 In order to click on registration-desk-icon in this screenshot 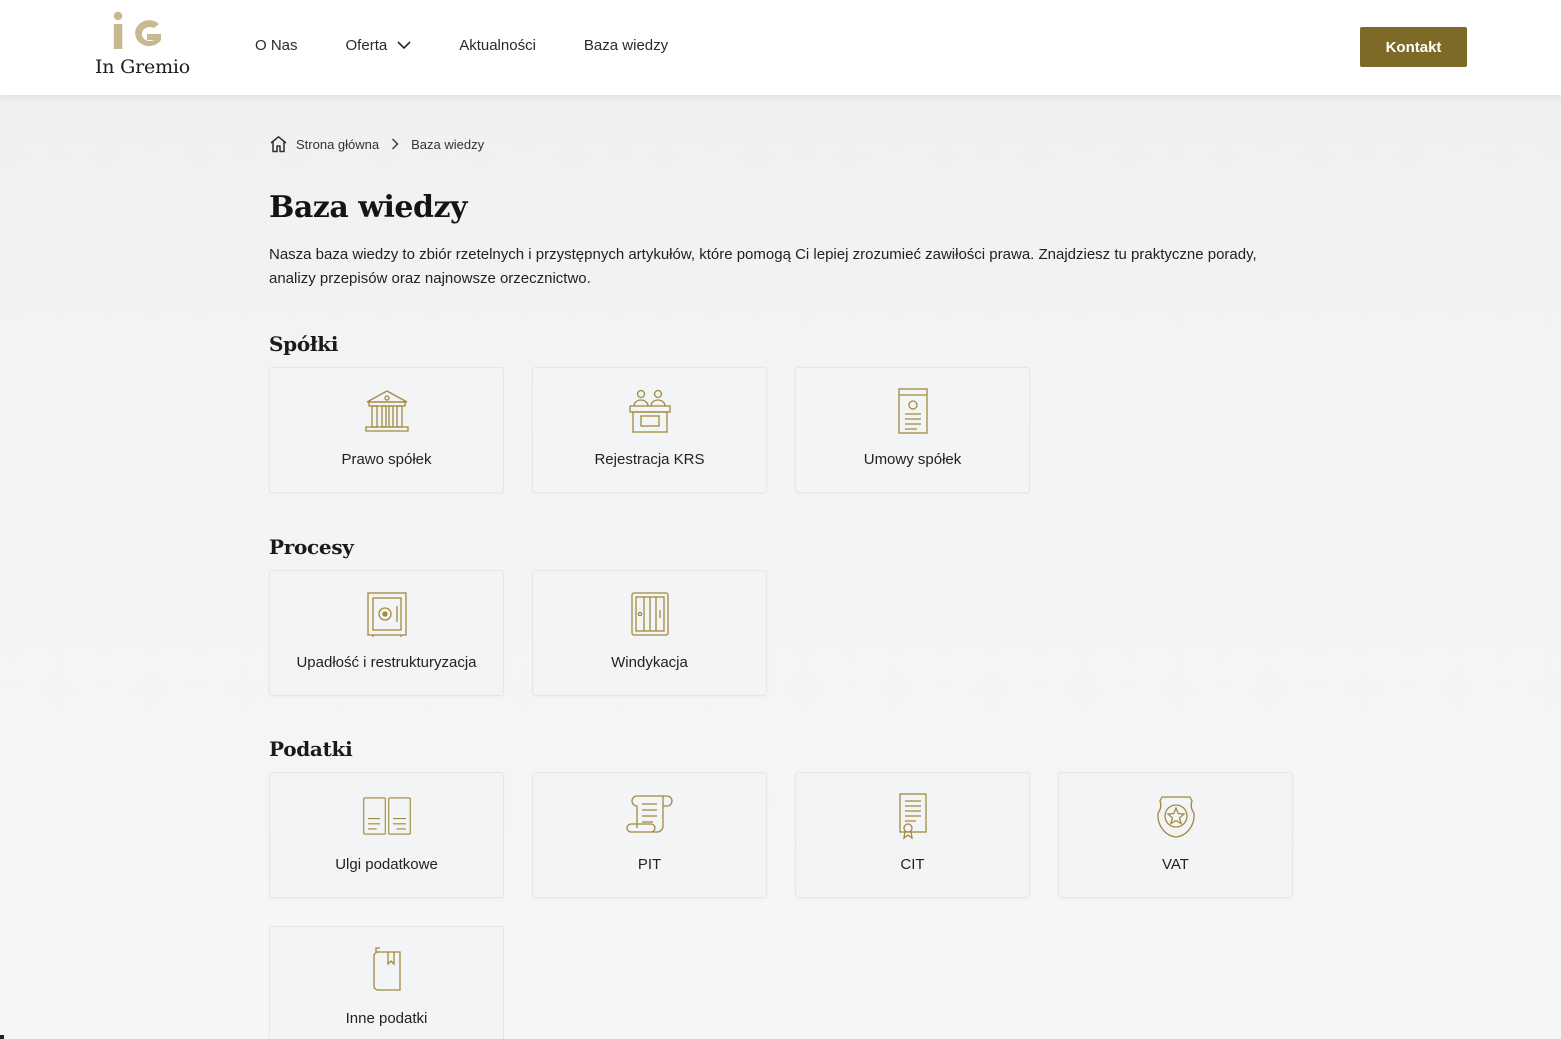, I will do `click(650, 411)`.